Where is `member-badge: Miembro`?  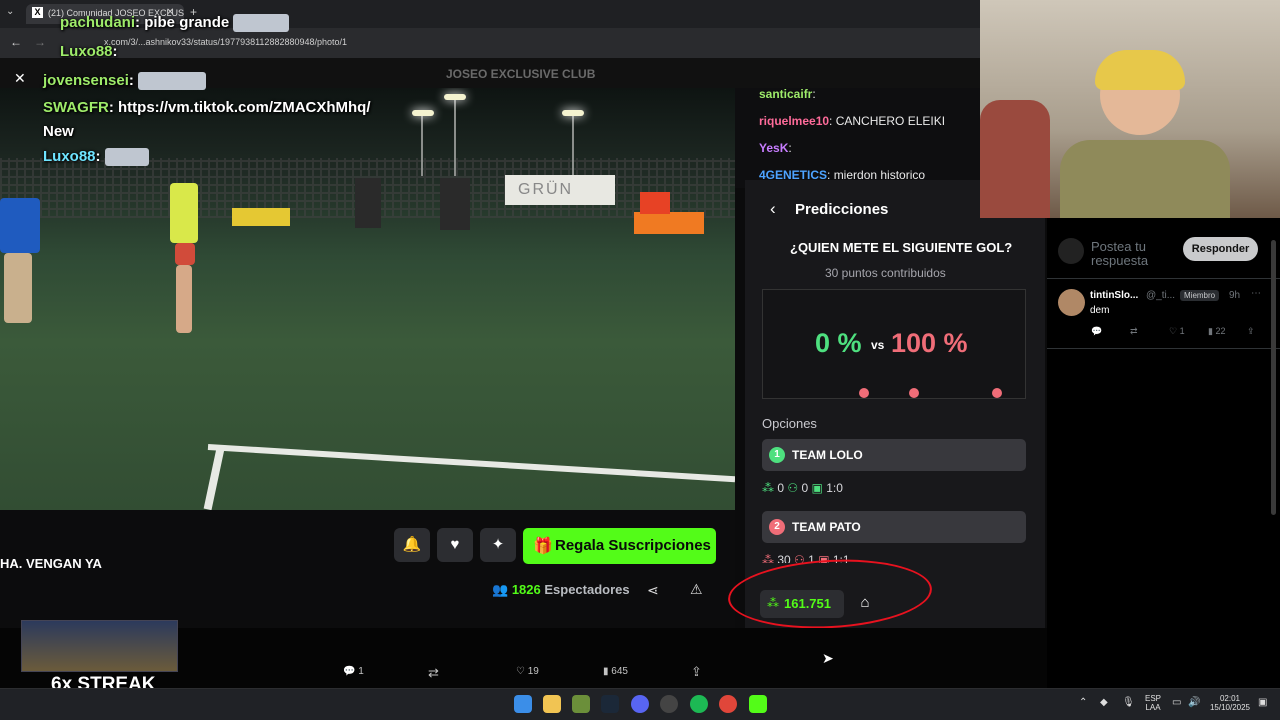
member-badge: Miembro is located at coordinates (1200, 295).